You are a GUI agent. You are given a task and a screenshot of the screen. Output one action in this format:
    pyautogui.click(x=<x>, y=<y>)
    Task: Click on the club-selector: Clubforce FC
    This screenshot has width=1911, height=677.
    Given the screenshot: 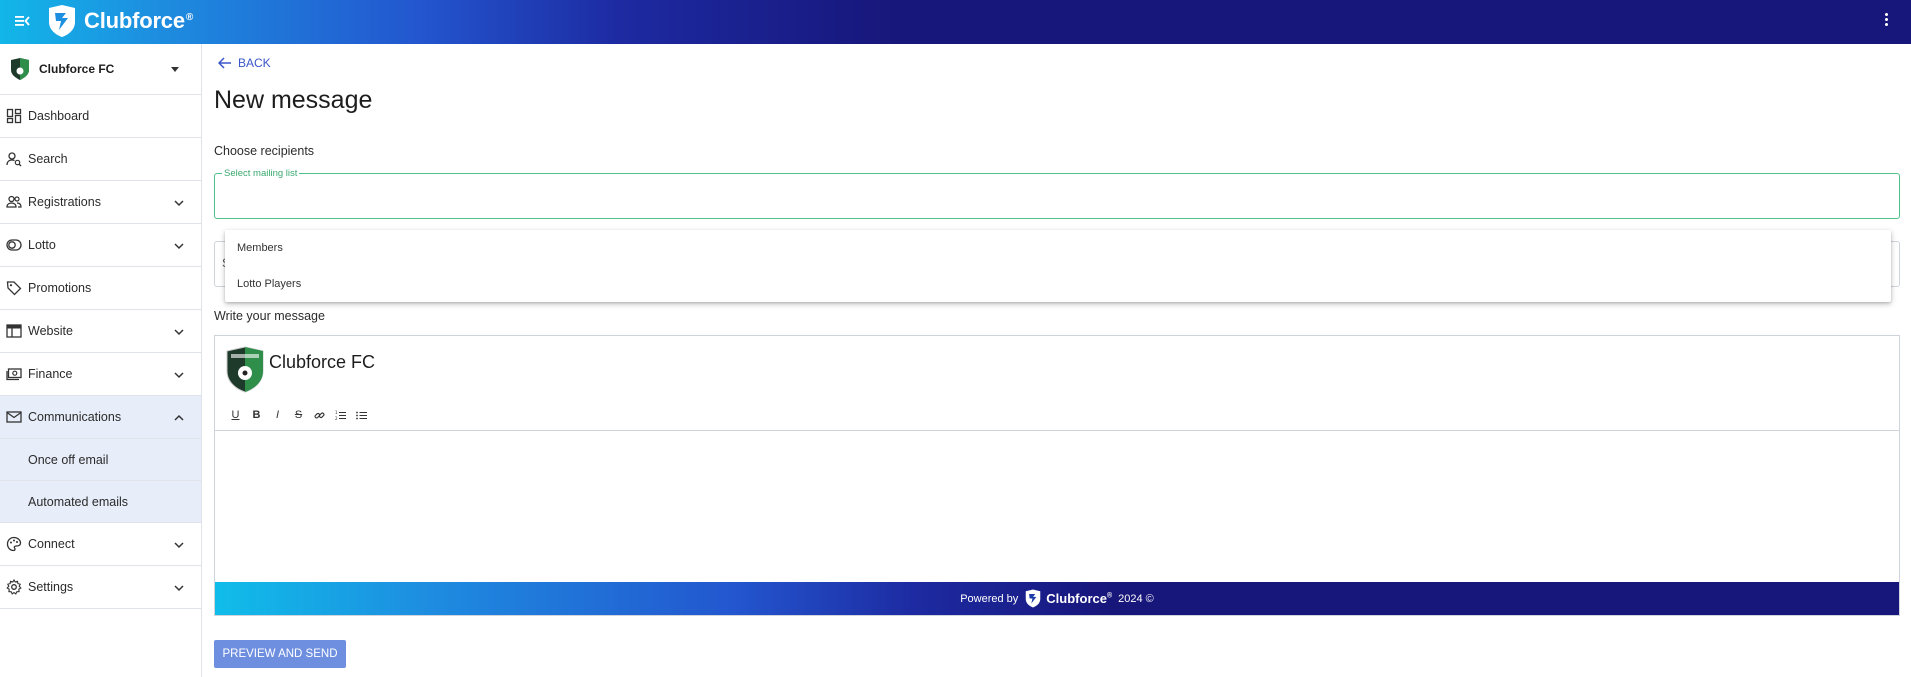 What is the action you would take?
    pyautogui.click(x=100, y=69)
    